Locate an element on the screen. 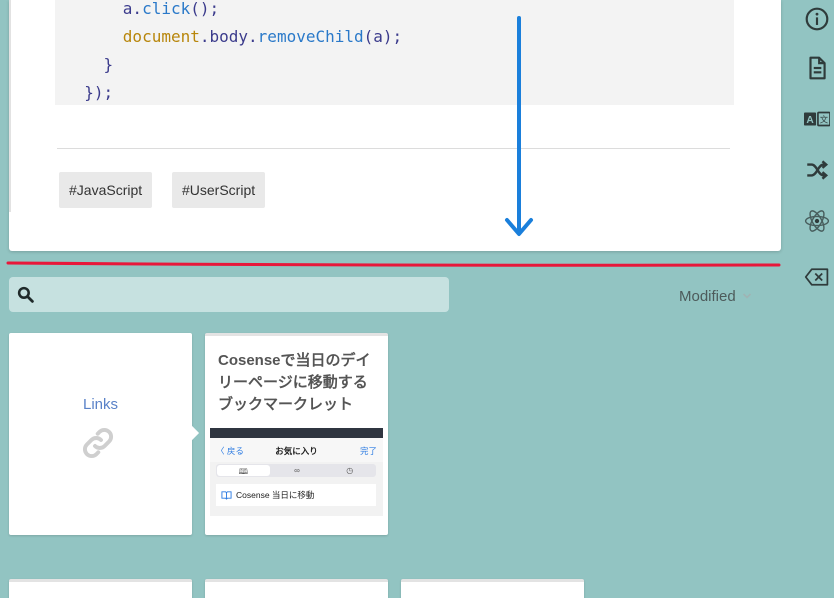  react-button is located at coordinates (817, 221).